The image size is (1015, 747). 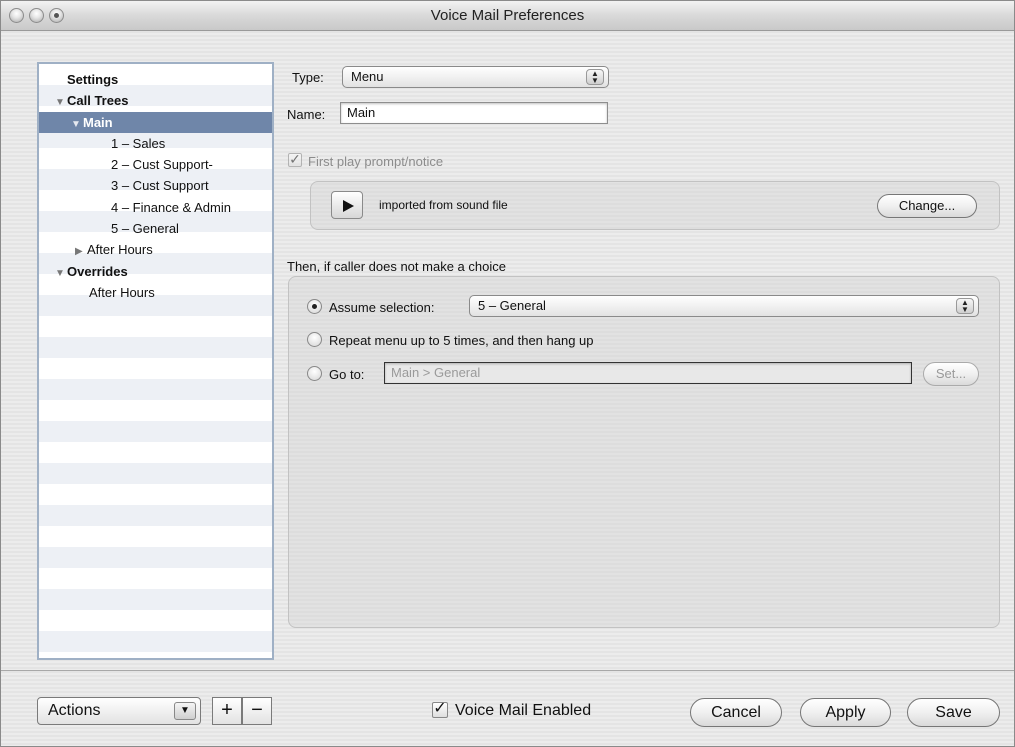 I want to click on disclosure-triangle-collapsed-icon: ▶, so click(x=81, y=251).